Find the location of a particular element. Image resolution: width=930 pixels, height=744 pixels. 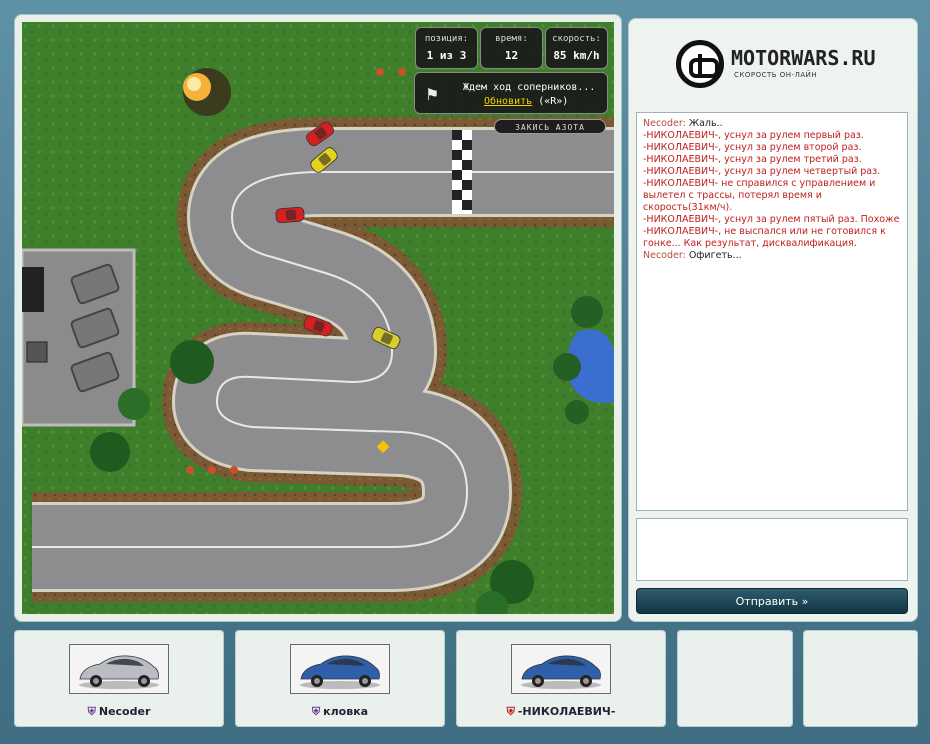

player-name-text: Necoder is located at coordinates (124, 711).